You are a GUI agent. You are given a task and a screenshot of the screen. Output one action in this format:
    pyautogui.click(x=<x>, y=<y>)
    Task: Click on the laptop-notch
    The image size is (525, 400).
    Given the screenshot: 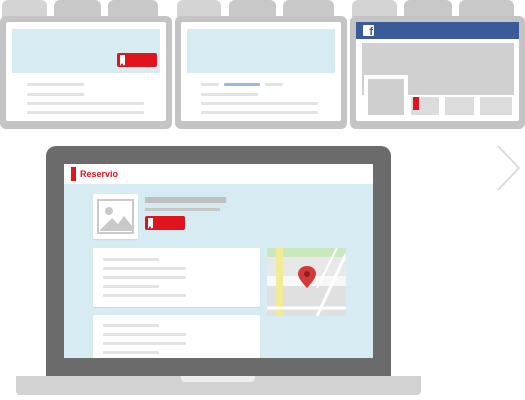 What is the action you would take?
    pyautogui.click(x=218, y=379)
    